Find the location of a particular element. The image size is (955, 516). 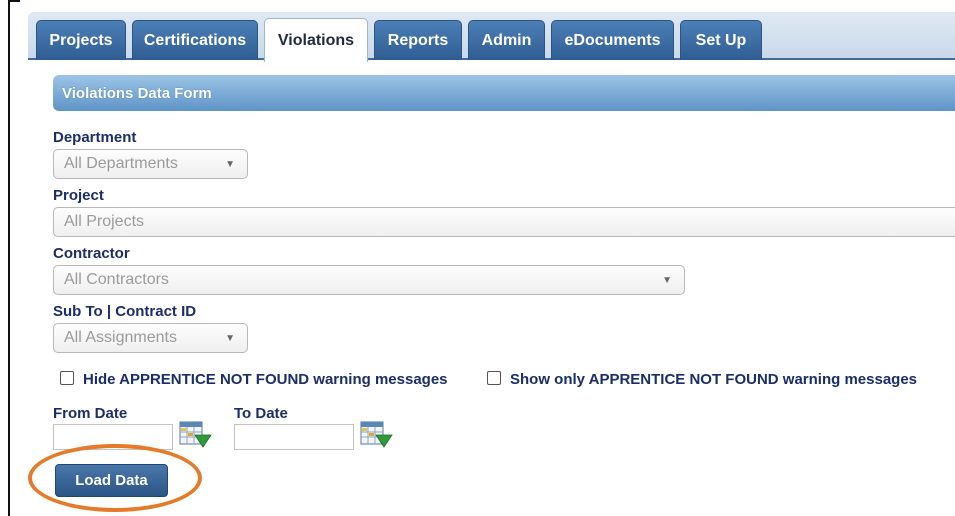

hide-apprentice-checkbox is located at coordinates (67, 378).